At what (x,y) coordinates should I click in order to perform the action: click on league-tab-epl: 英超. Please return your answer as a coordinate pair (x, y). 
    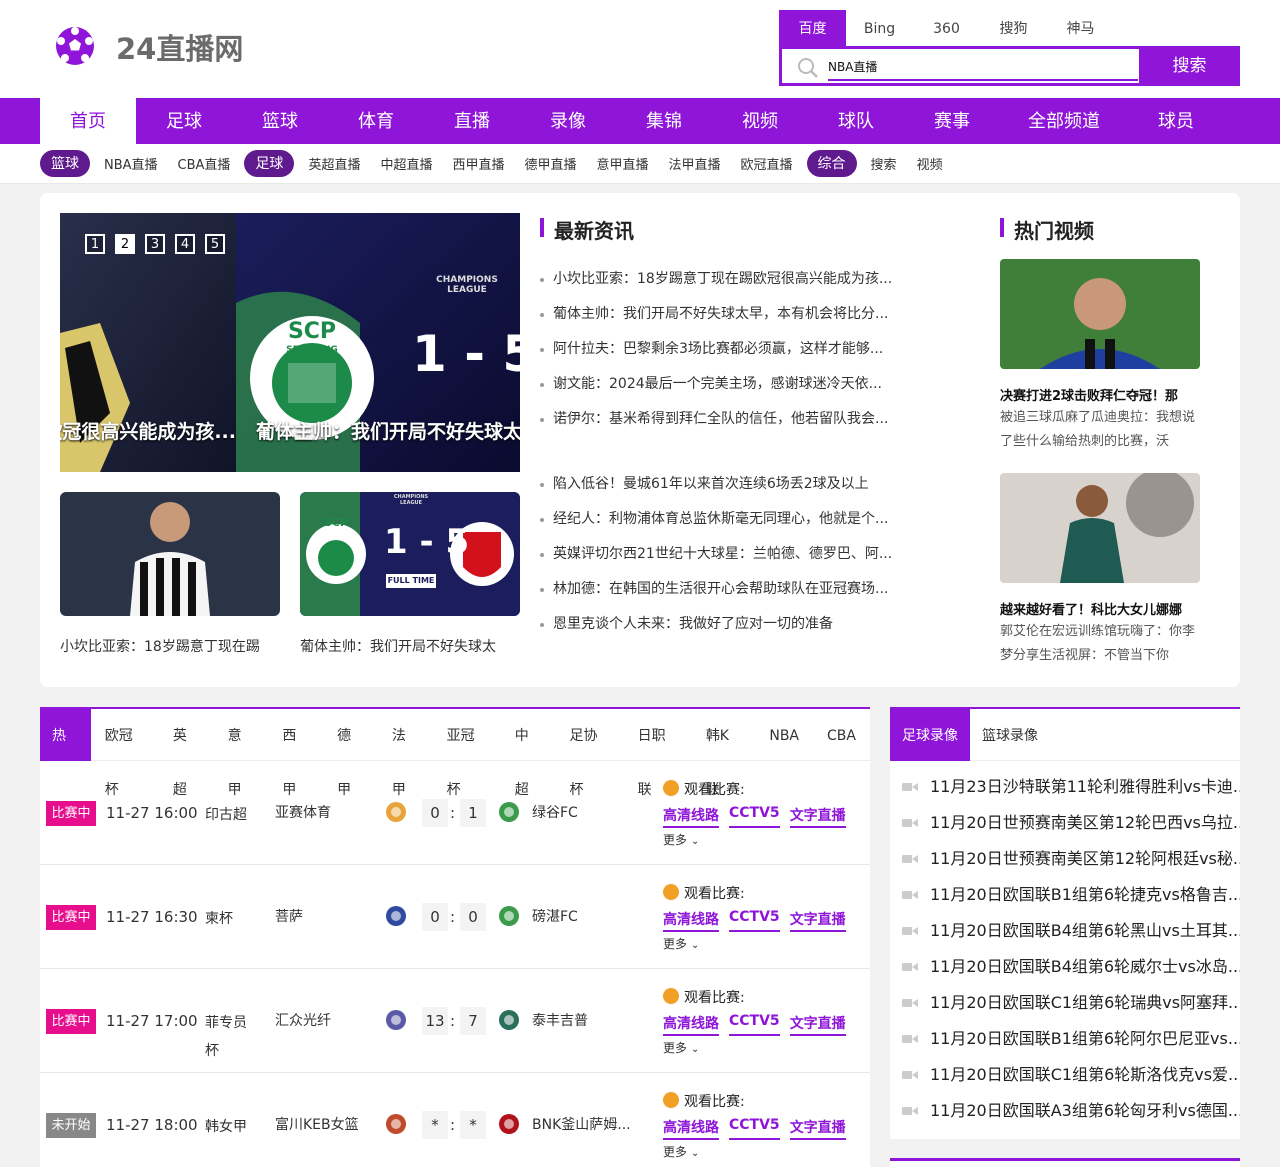
    Looking at the image, I should click on (186, 753).